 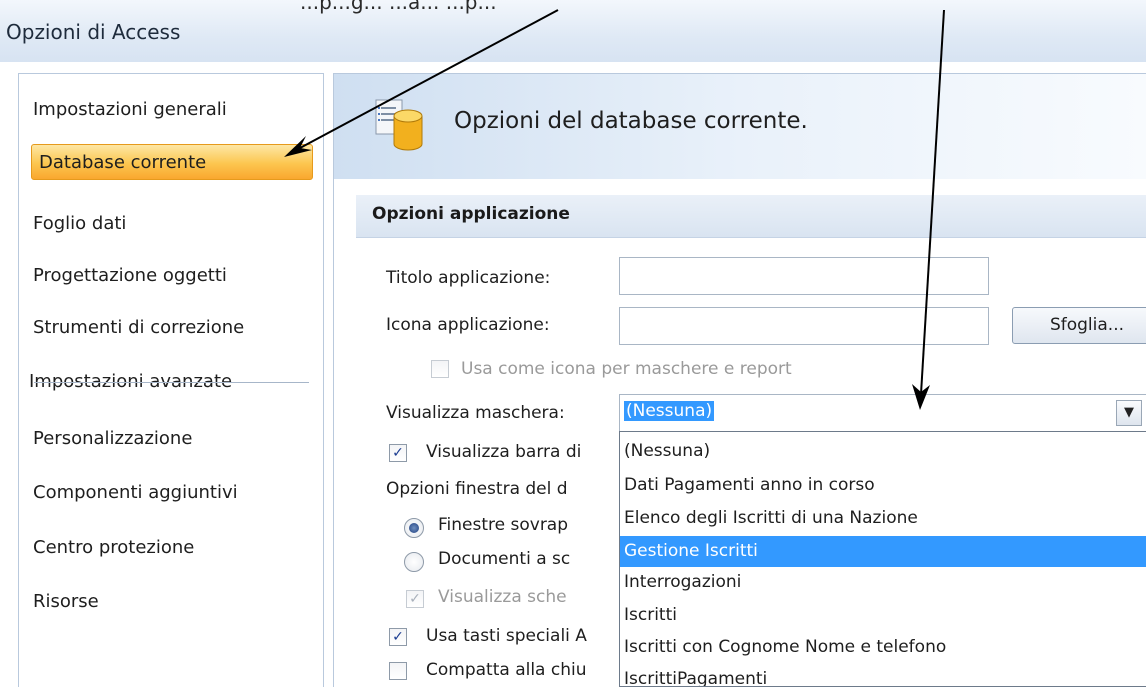 I want to click on database-options-icon, so click(x=399, y=125).